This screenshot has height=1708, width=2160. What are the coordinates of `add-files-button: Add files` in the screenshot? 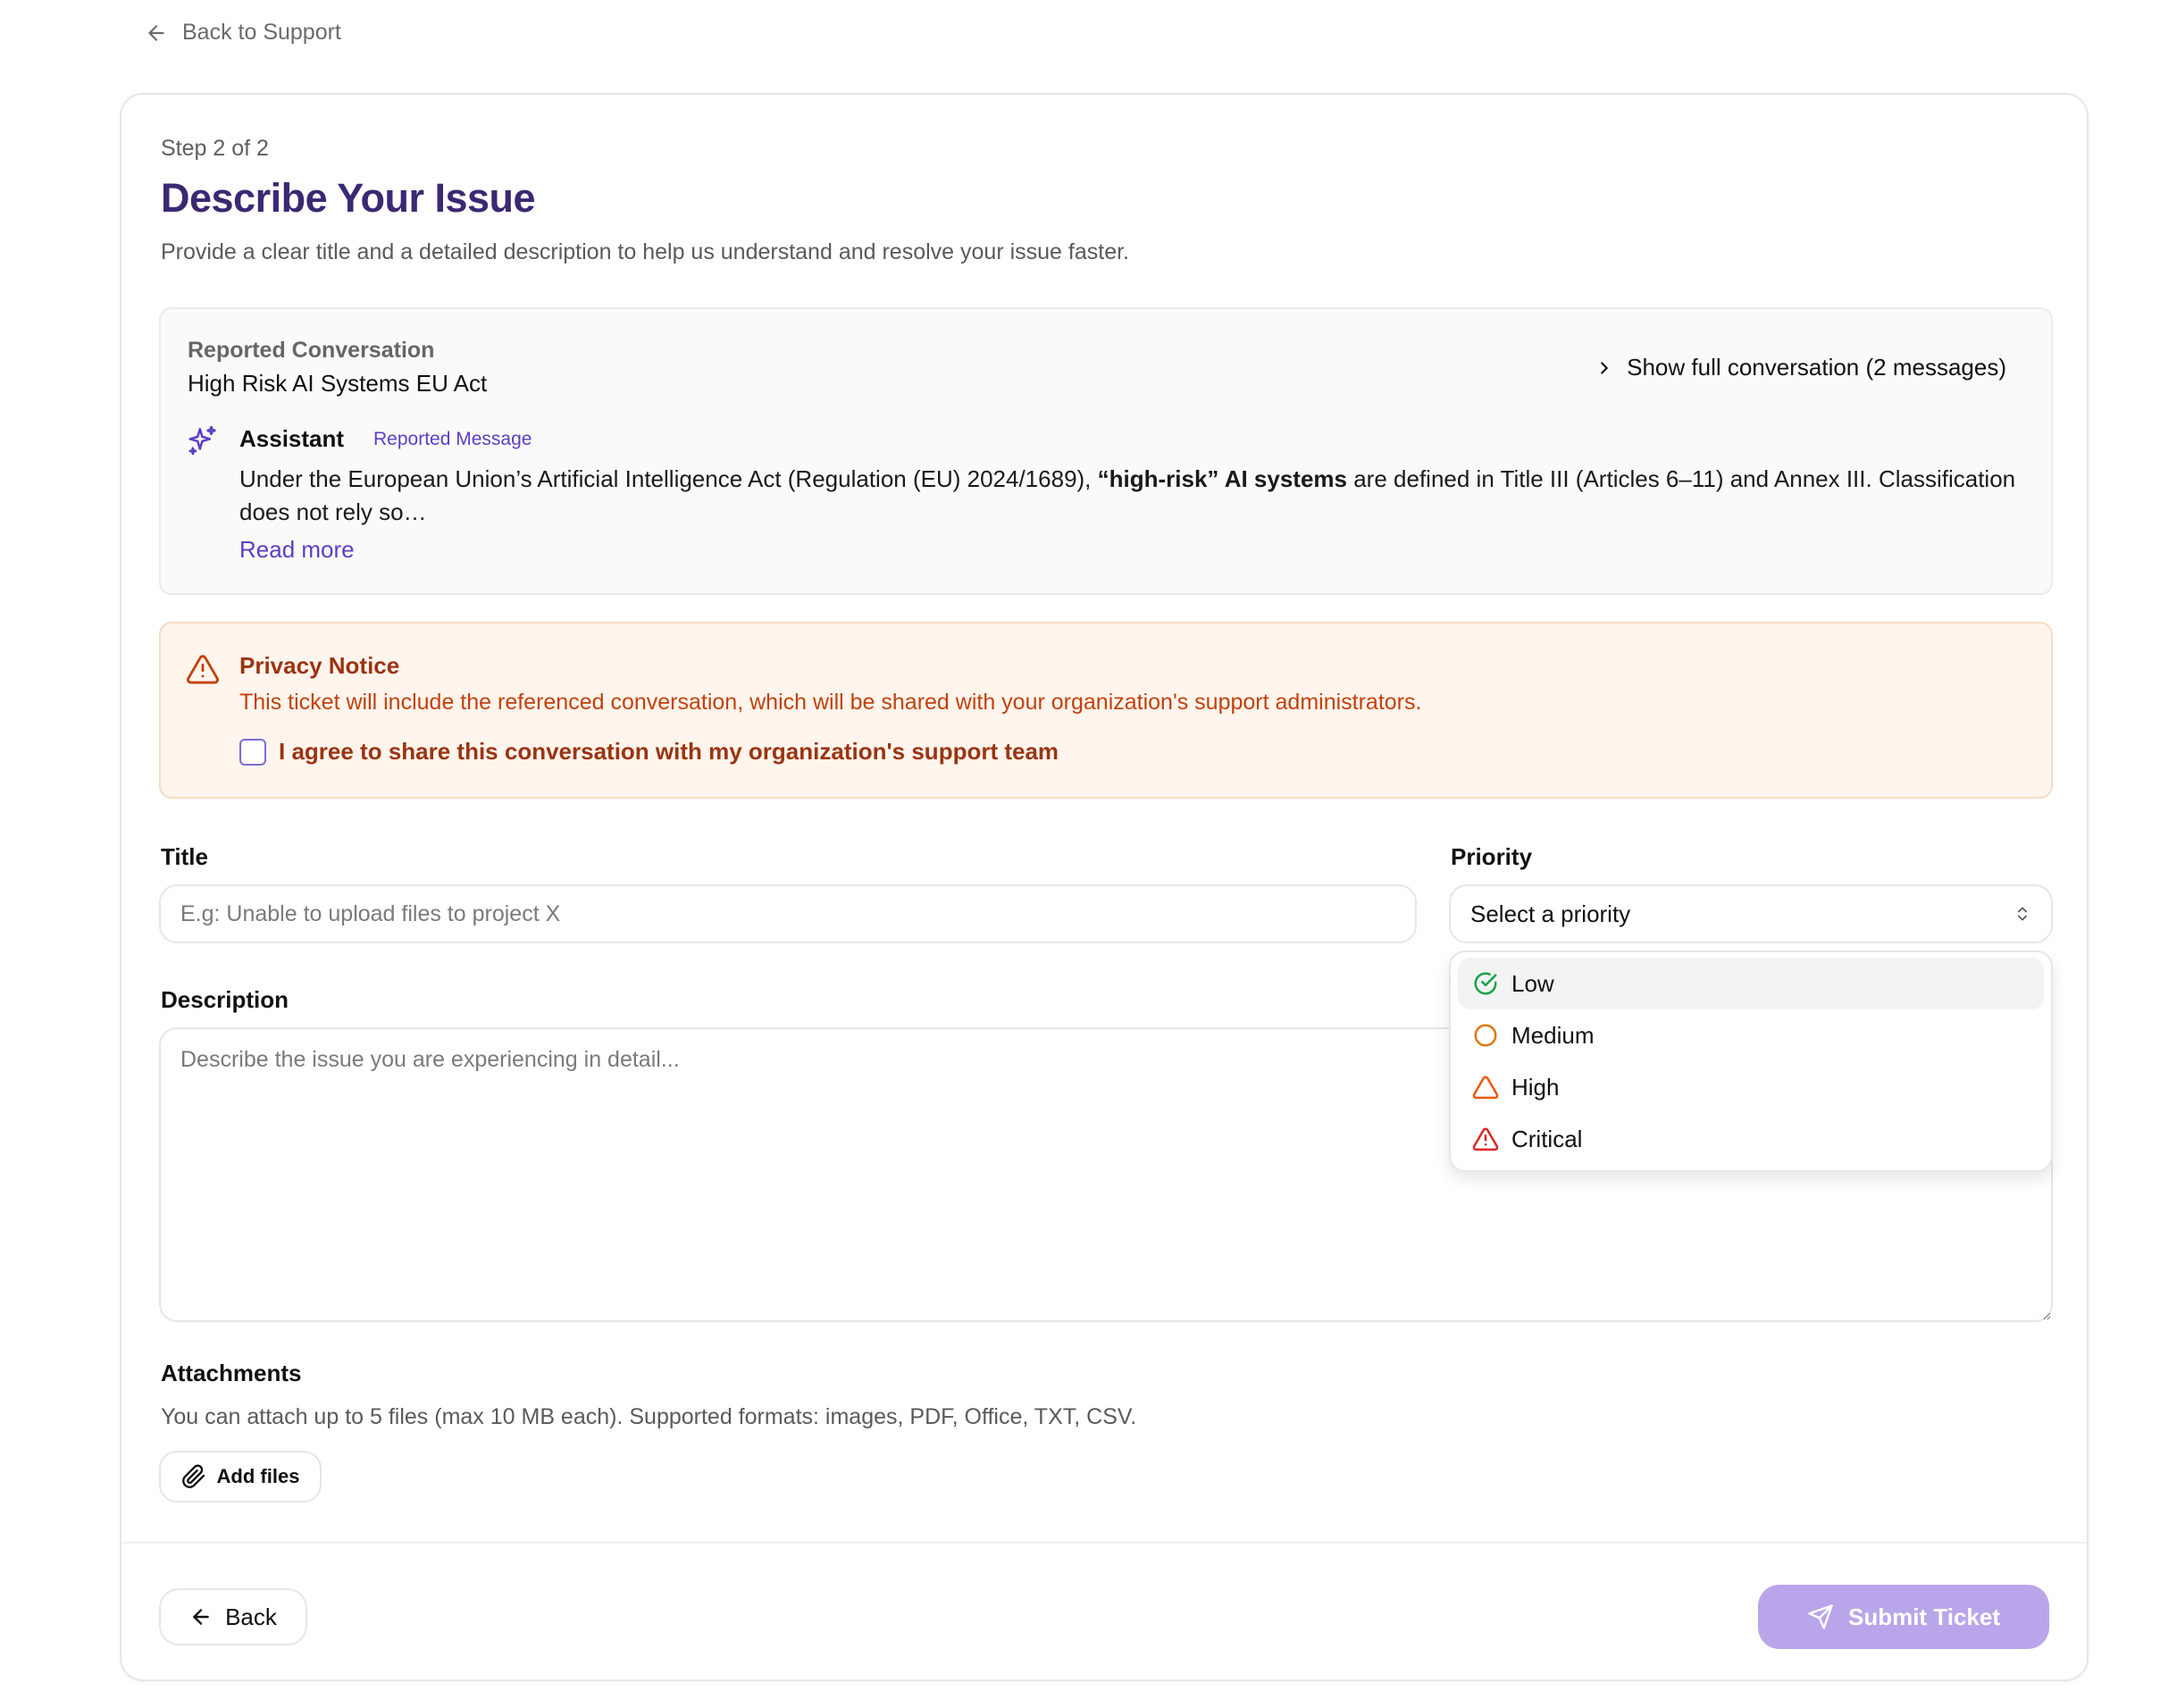 It's located at (240, 1477).